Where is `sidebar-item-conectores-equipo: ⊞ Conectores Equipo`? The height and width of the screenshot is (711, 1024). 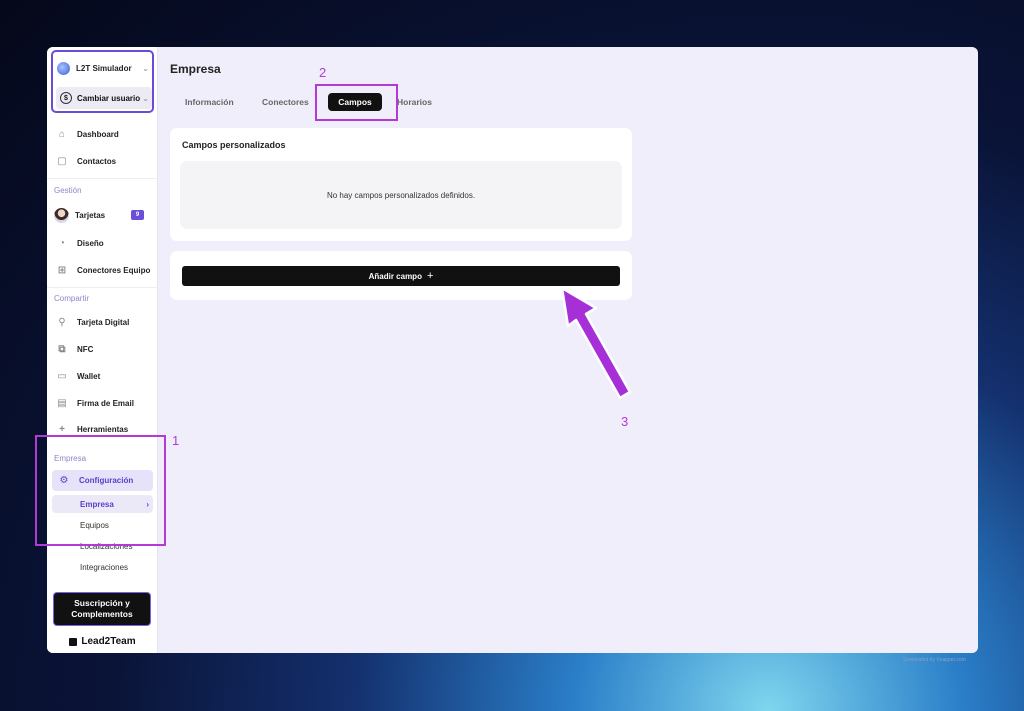
sidebar-item-conectores-equipo: ⊞ Conectores Equipo is located at coordinates (104, 270).